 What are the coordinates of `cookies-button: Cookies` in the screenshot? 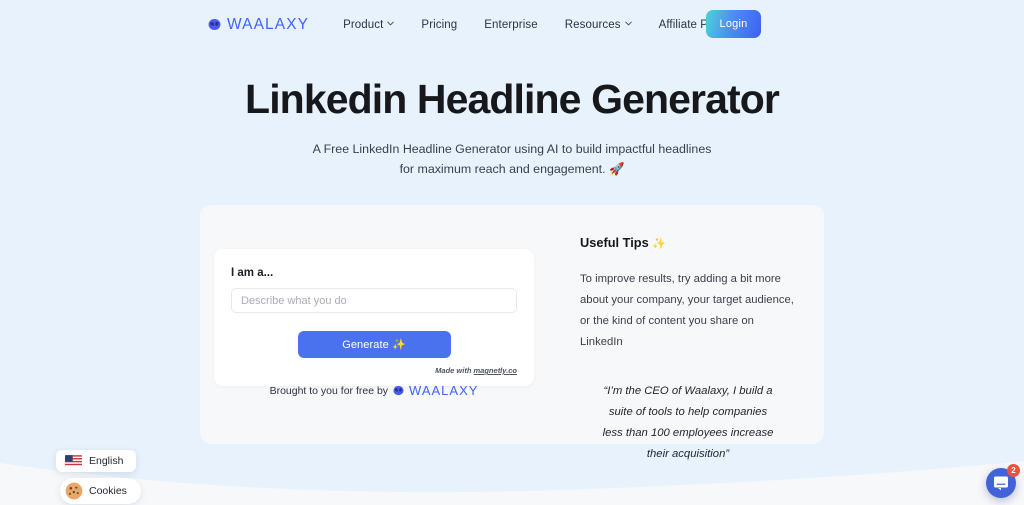 It's located at (100, 491).